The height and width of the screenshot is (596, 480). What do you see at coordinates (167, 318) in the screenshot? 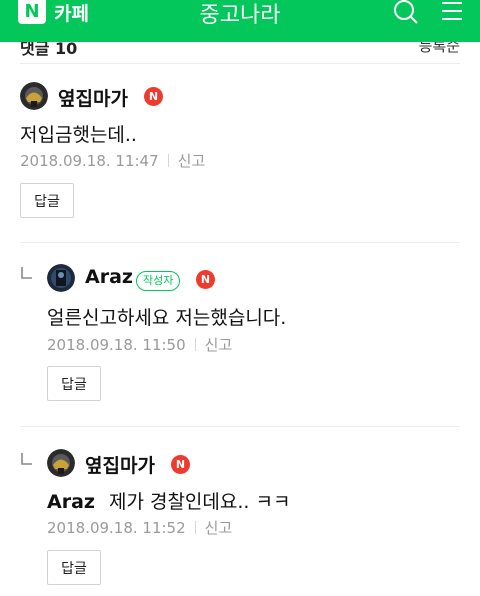
I see `comment-text: 얼른신고하세요 저는했습니다.` at bounding box center [167, 318].